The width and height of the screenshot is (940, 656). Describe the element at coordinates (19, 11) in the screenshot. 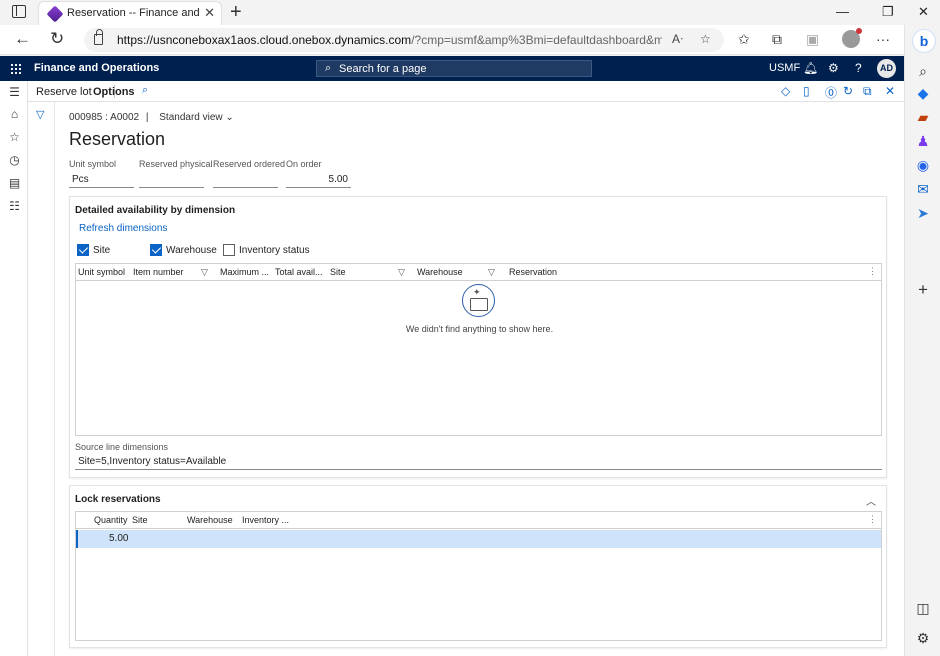

I see `tab-actions-icon` at that location.